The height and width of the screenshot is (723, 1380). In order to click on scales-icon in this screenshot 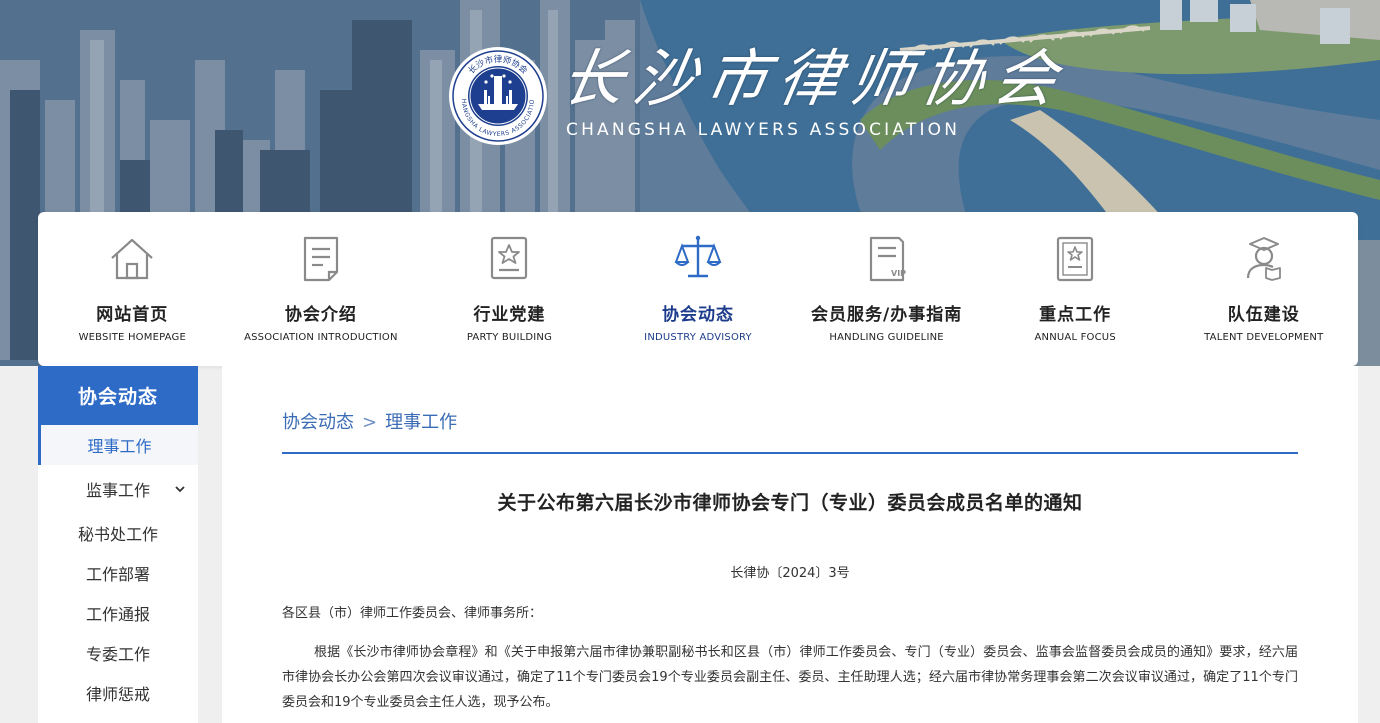, I will do `click(698, 256)`.